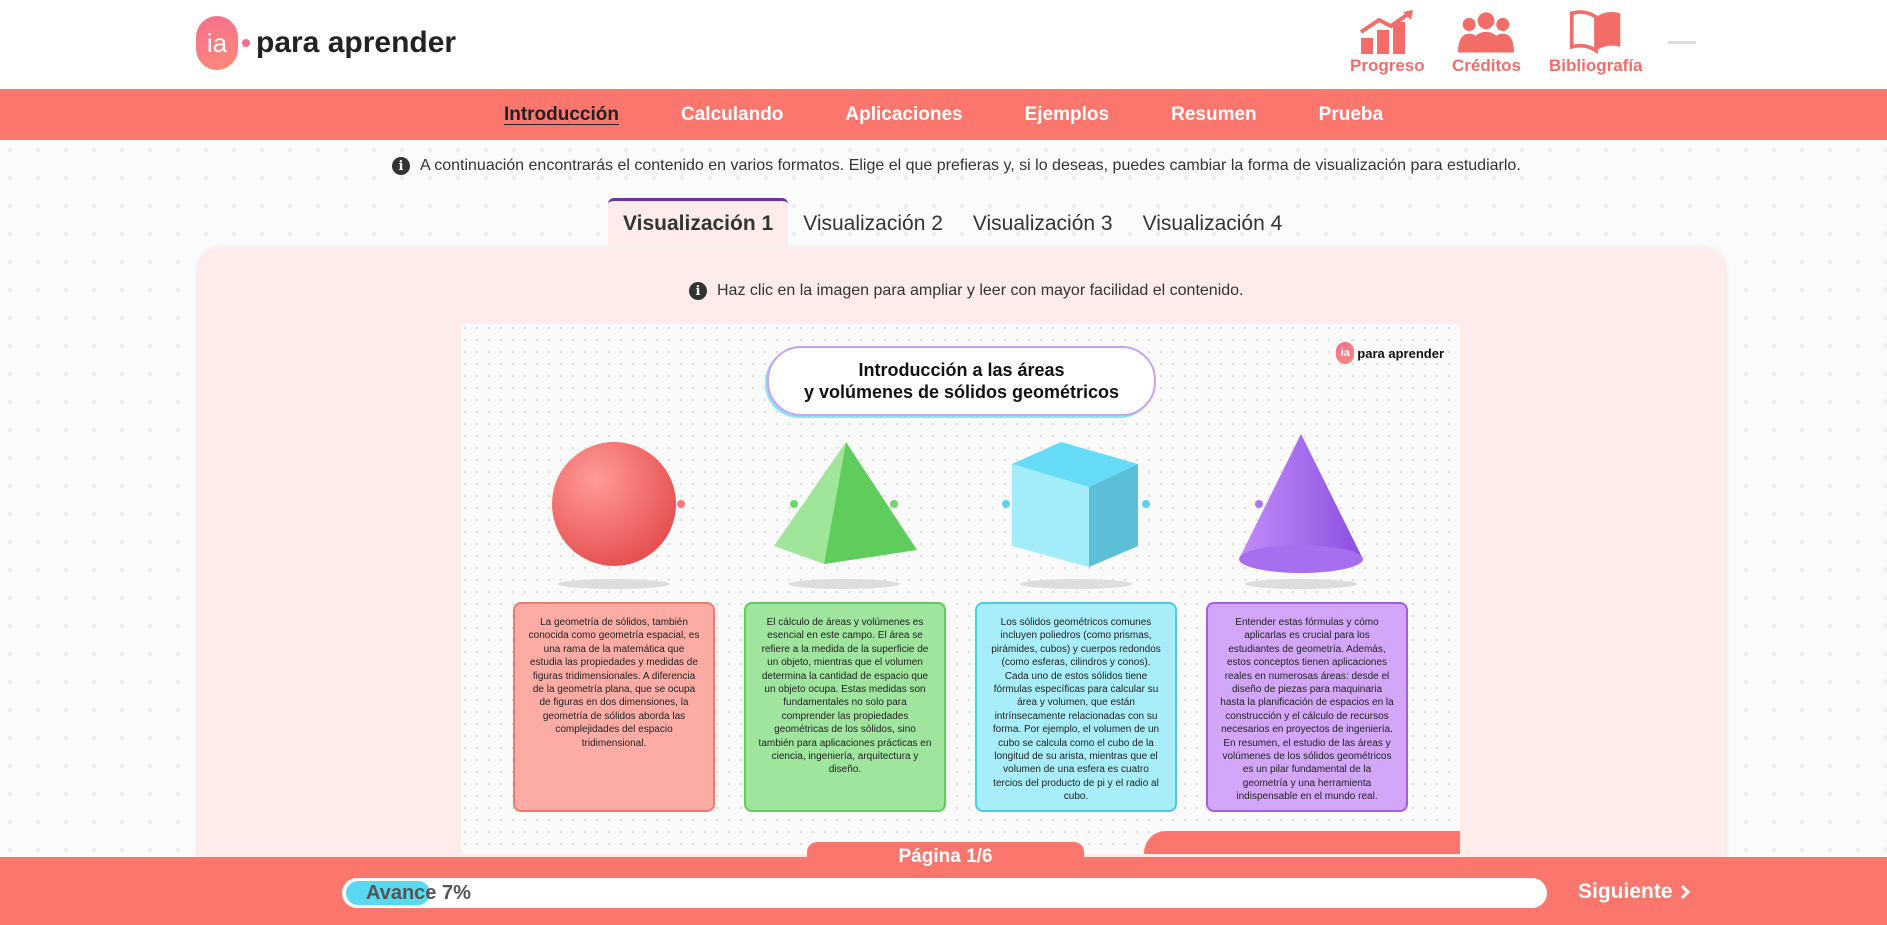 The height and width of the screenshot is (925, 1887). What do you see at coordinates (698, 222) in the screenshot?
I see `tab-visualizacion-1: Visualización 1` at bounding box center [698, 222].